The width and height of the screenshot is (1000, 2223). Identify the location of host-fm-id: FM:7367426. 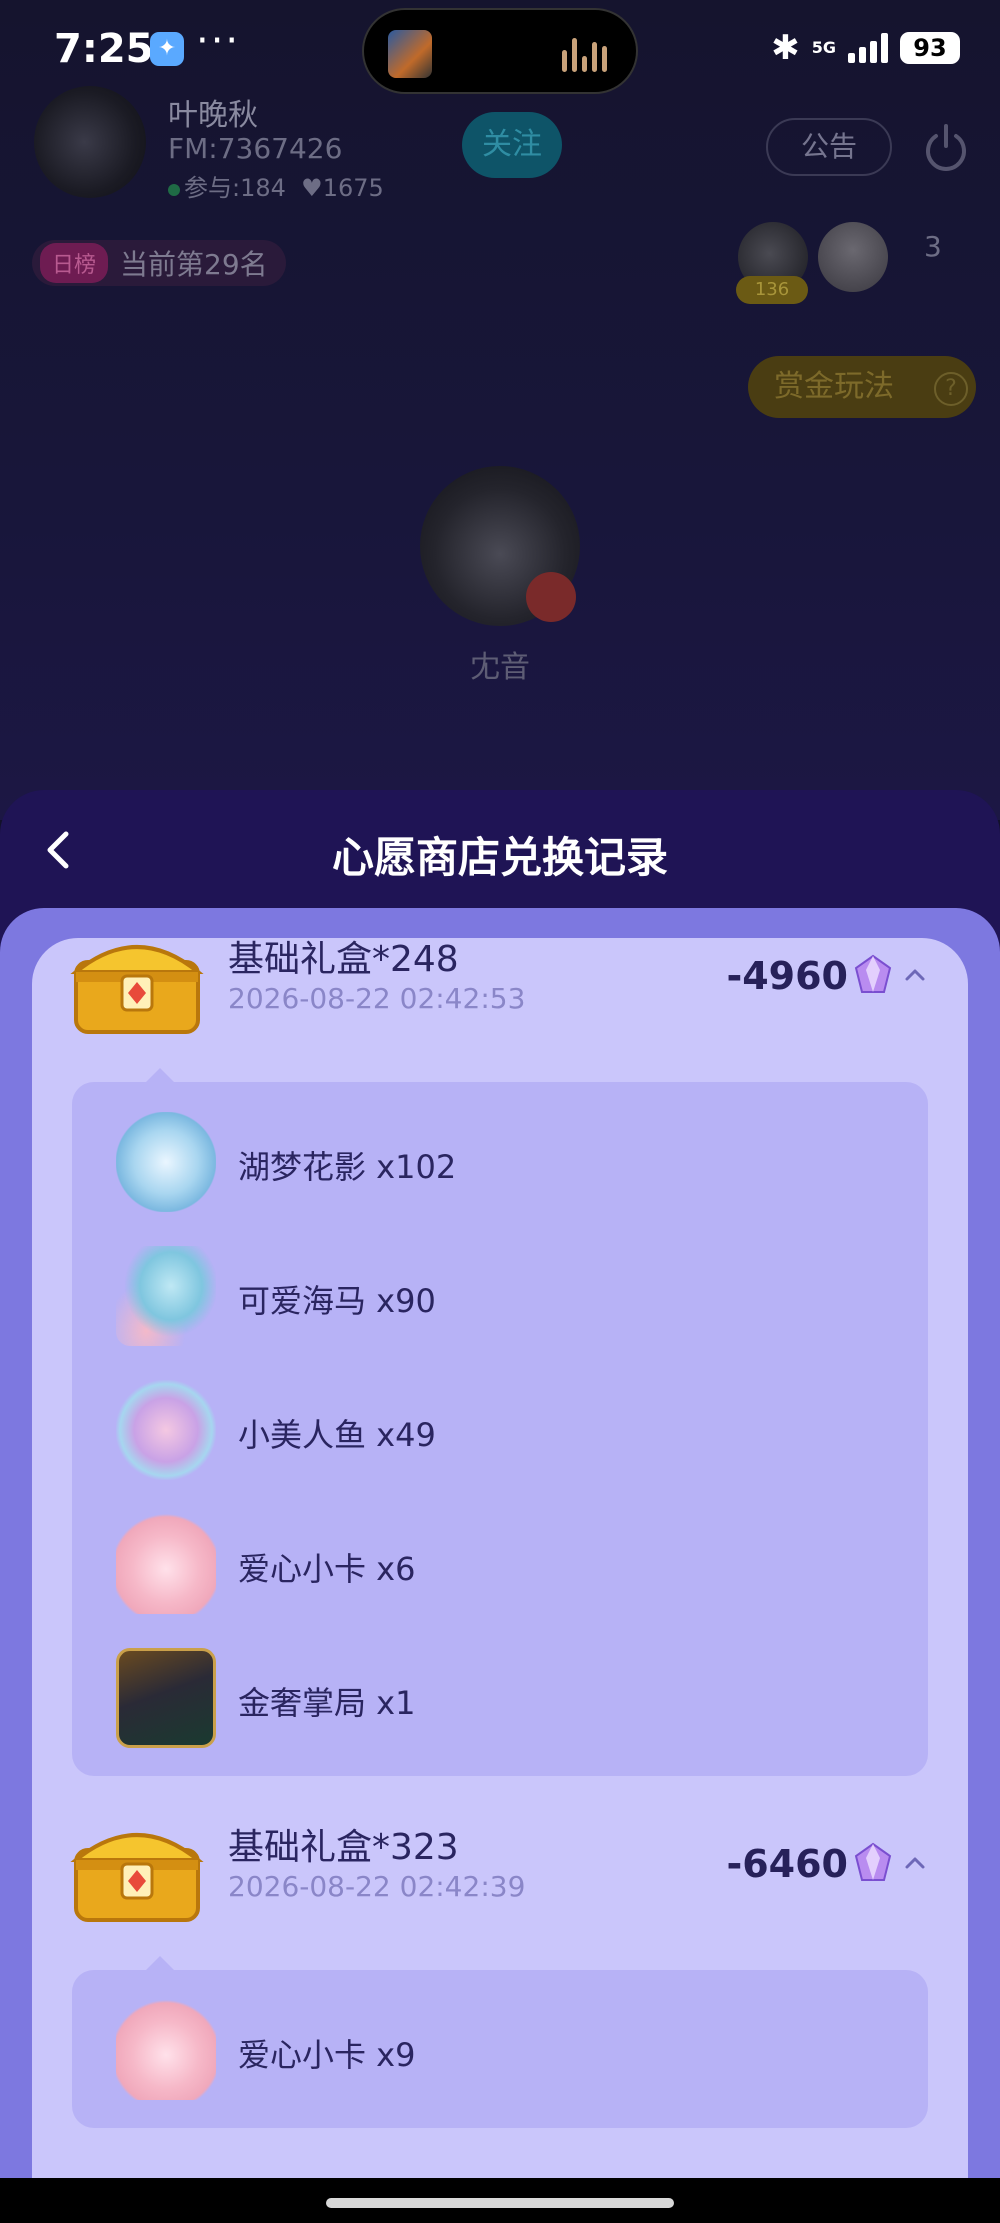
(255, 148).